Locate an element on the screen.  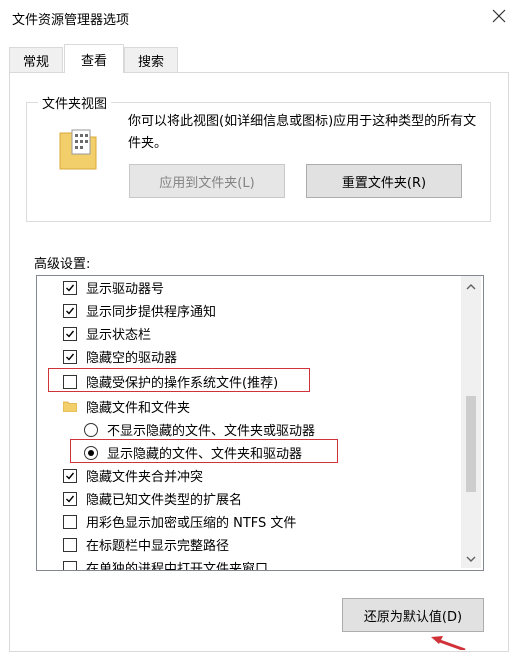
close-button is located at coordinates (499, 16).